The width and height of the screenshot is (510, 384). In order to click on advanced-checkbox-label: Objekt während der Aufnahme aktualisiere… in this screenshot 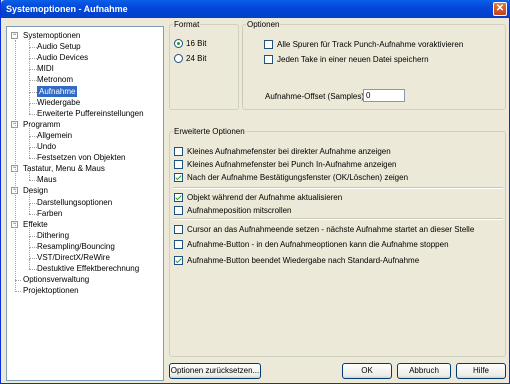, I will do `click(265, 197)`.